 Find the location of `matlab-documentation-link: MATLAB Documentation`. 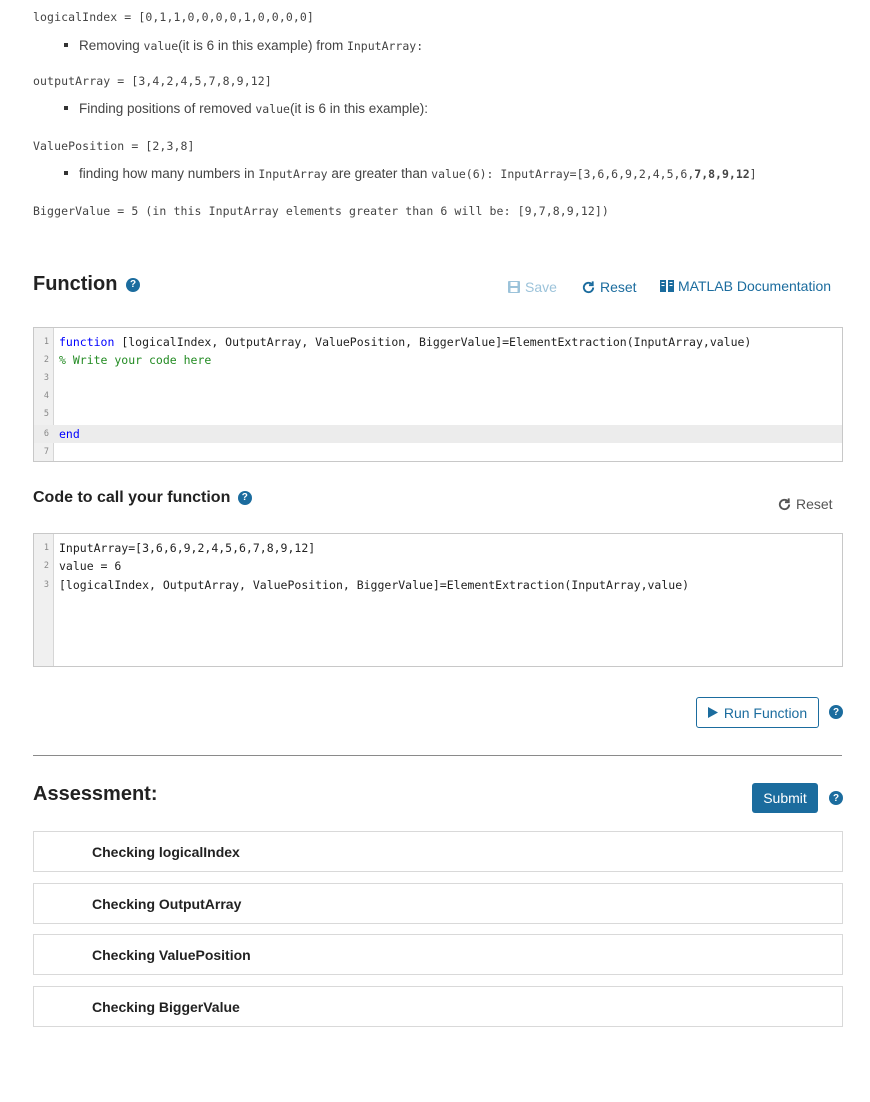

matlab-documentation-link: MATLAB Documentation is located at coordinates (745, 286).